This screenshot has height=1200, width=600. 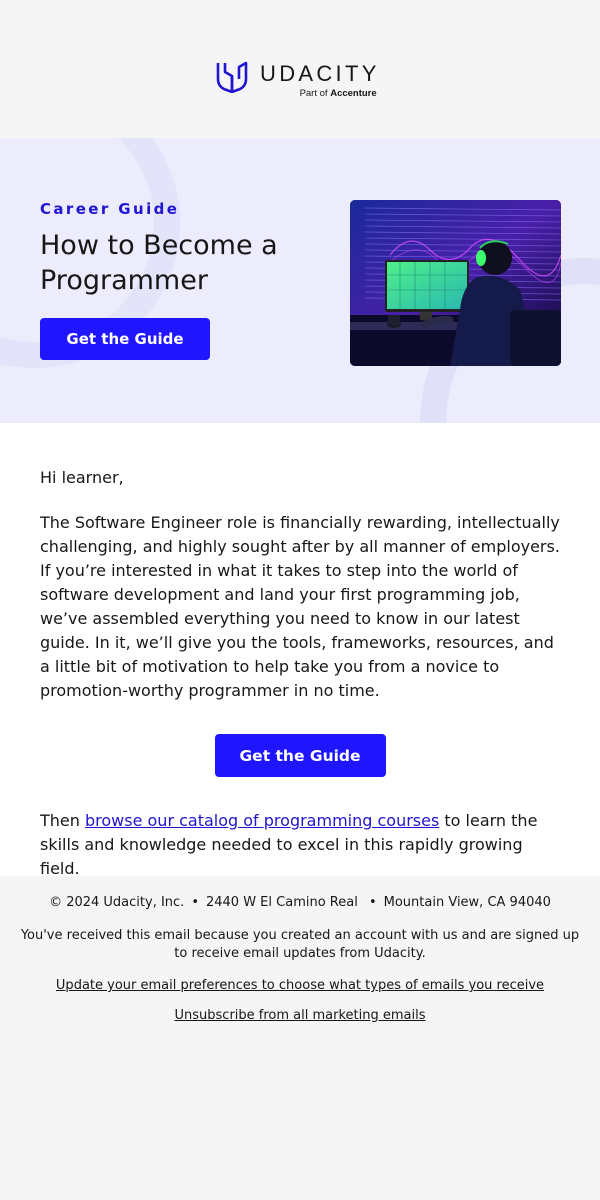 I want to click on programmer-illustration, so click(x=455, y=283).